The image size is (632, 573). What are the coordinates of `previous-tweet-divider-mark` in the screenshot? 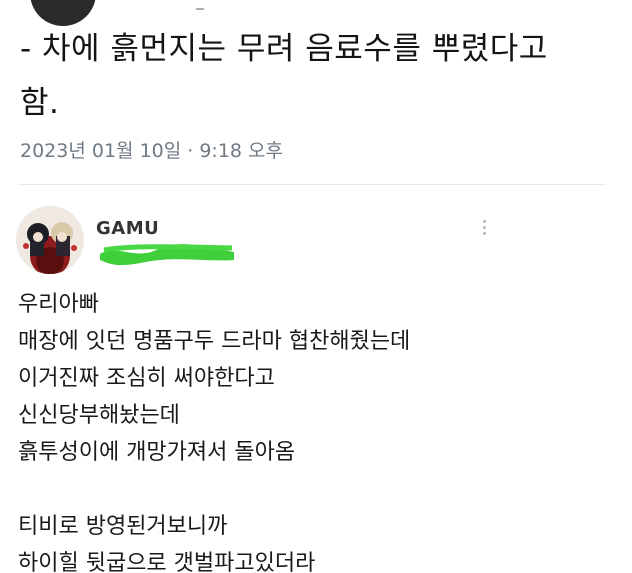 It's located at (200, 9).